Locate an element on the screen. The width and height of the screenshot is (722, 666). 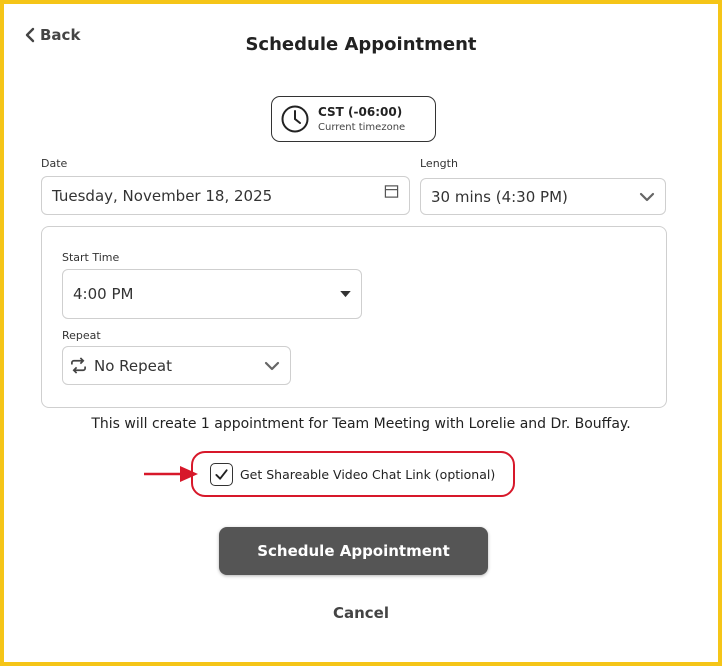
timezone-name: CST (-06:00) is located at coordinates (360, 112).